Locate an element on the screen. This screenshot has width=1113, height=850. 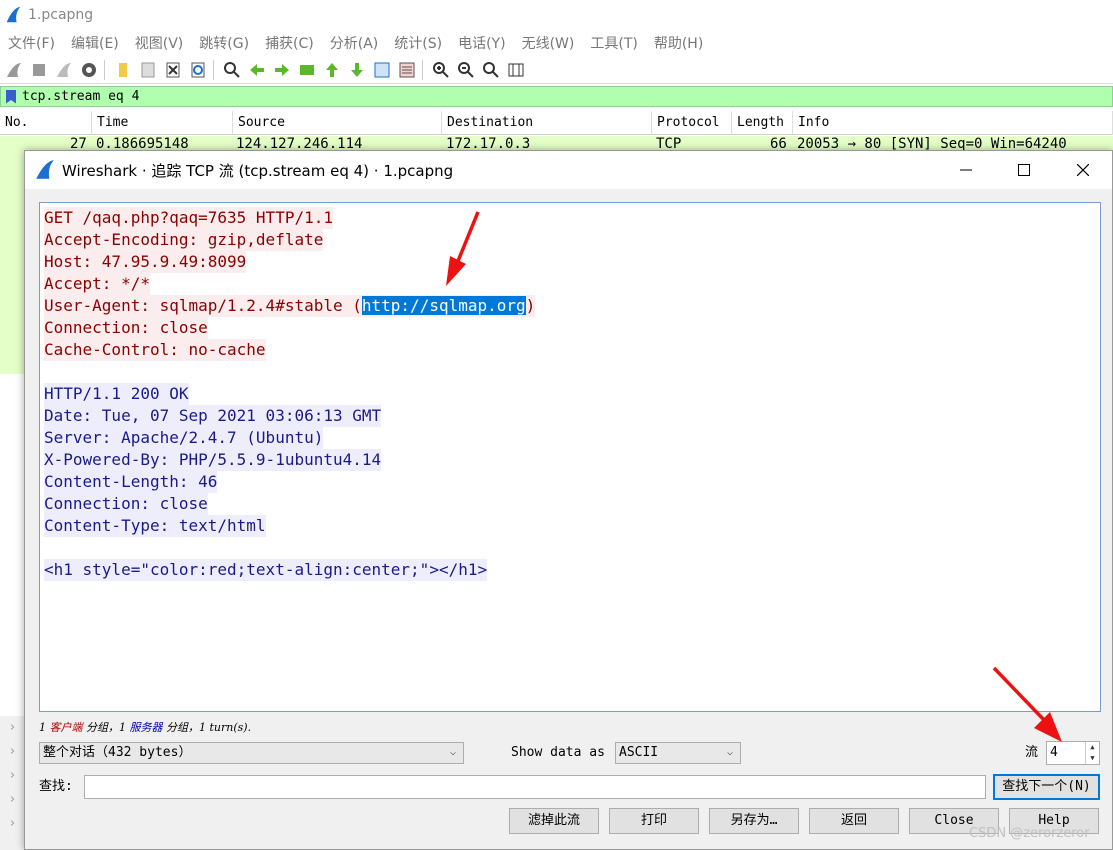
menu-analyze: 分析(A) is located at coordinates (354, 43).